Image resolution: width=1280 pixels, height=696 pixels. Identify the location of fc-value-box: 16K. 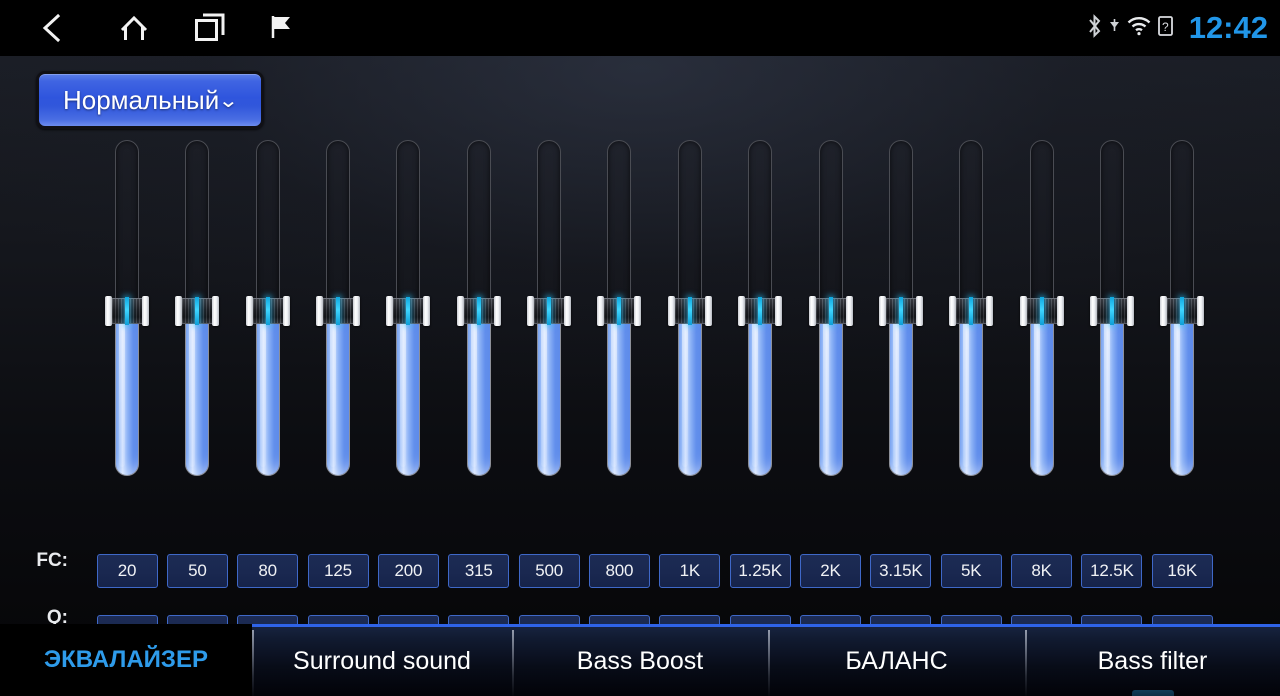
(1182, 571).